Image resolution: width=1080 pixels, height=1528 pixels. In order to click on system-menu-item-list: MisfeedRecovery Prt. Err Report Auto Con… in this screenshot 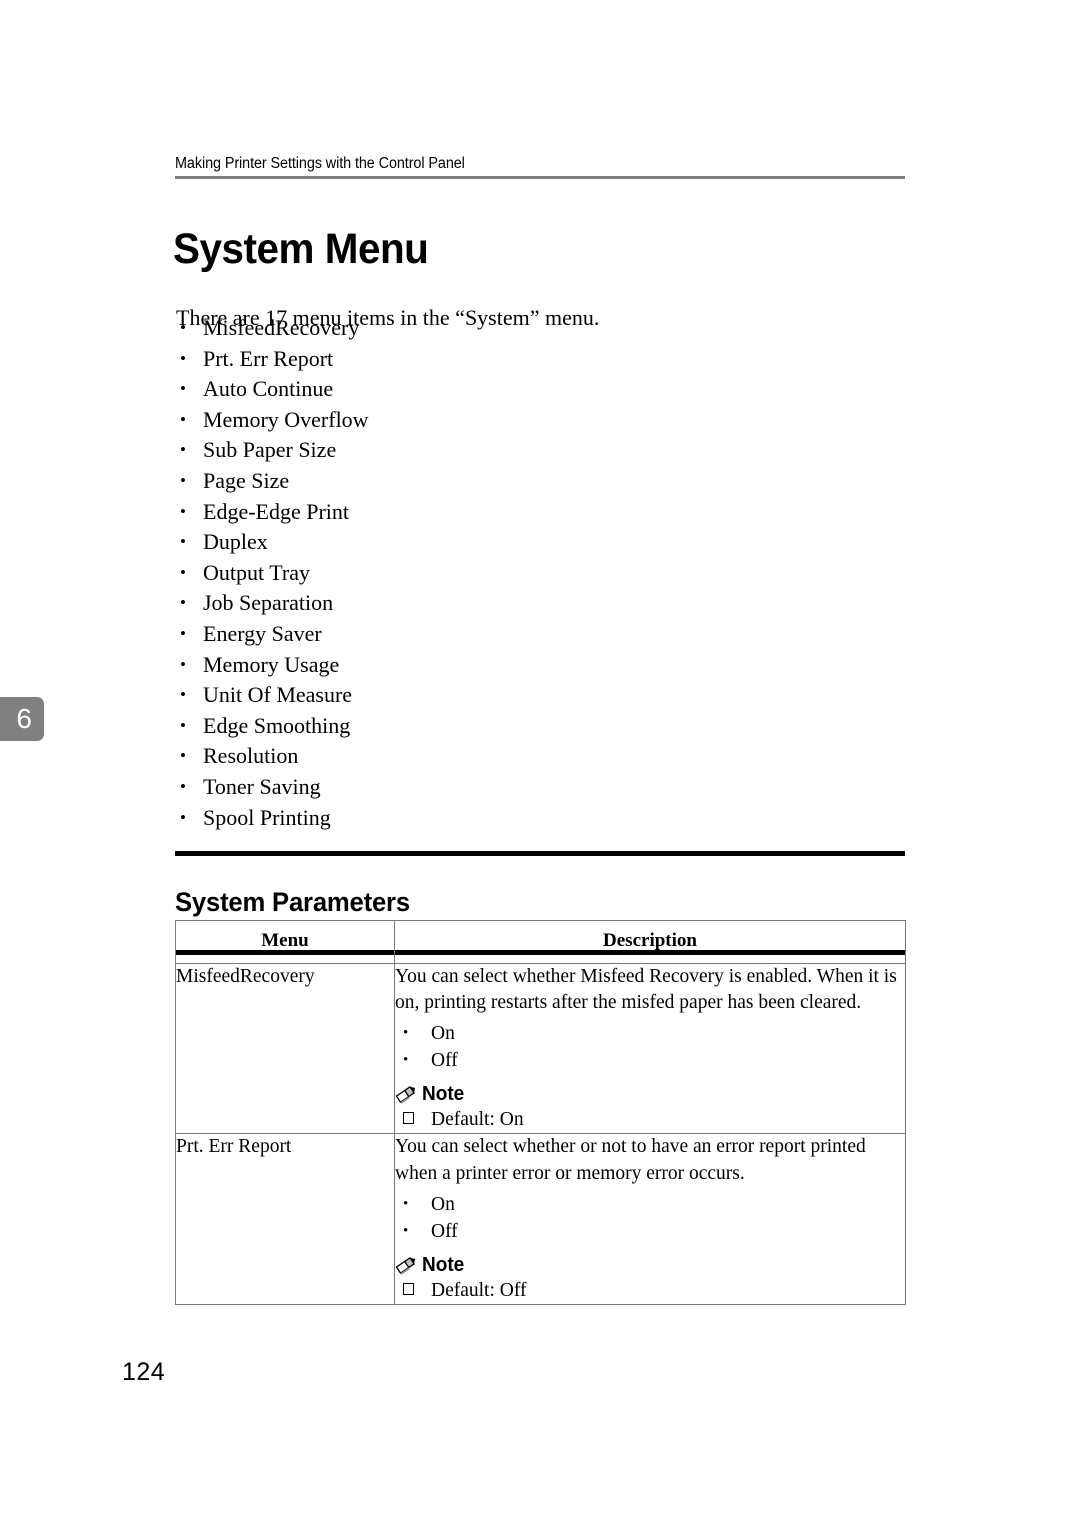, I will do `click(386, 573)`.